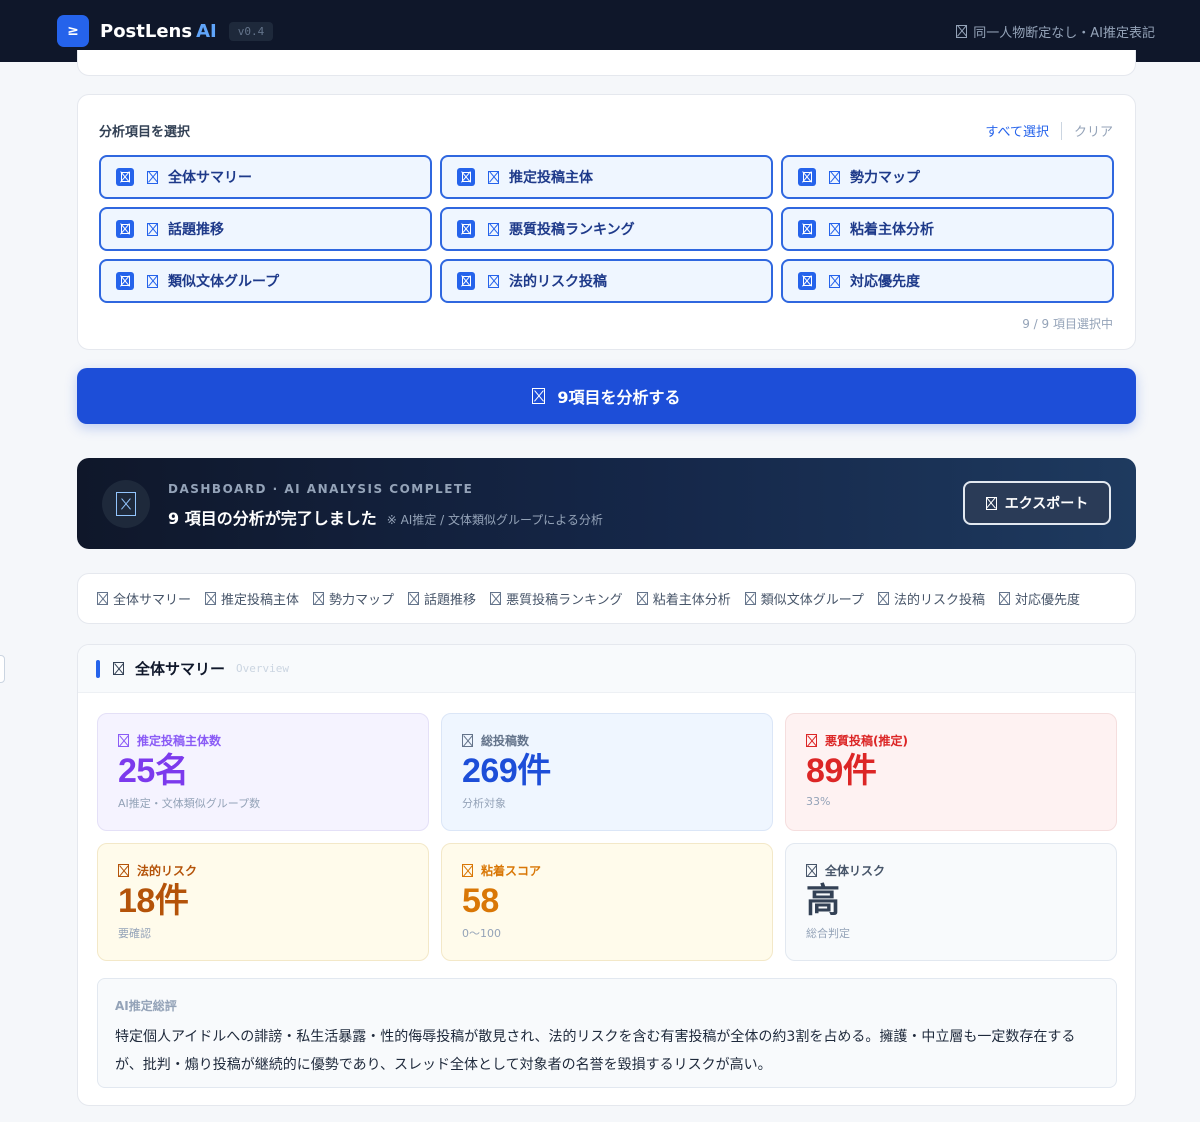 The width and height of the screenshot is (1200, 1122). I want to click on stat-caption: 要確認, so click(134, 933).